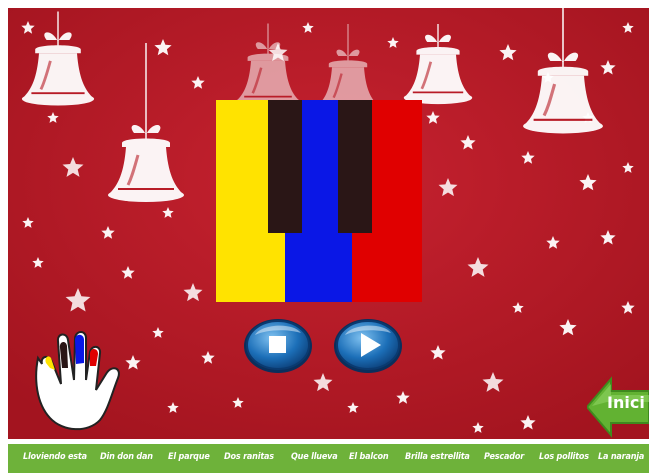  What do you see at coordinates (314, 457) in the screenshot?
I see `menu-song-item: Que llueva` at bounding box center [314, 457].